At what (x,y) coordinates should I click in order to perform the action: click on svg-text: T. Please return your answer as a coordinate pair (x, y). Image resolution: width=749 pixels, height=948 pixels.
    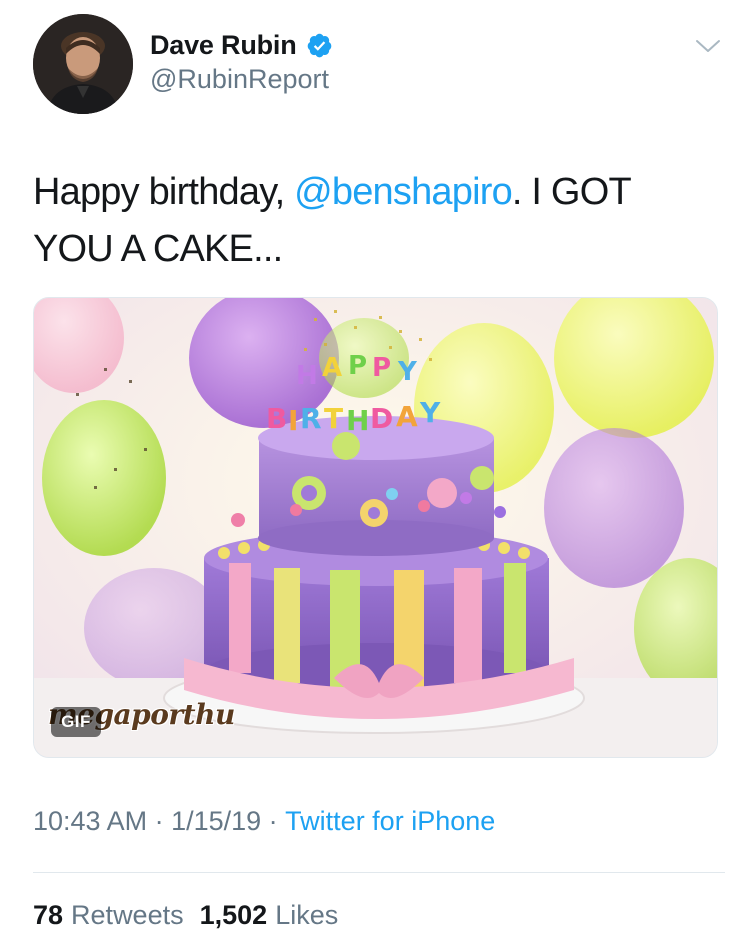
    Looking at the image, I should click on (333, 418).